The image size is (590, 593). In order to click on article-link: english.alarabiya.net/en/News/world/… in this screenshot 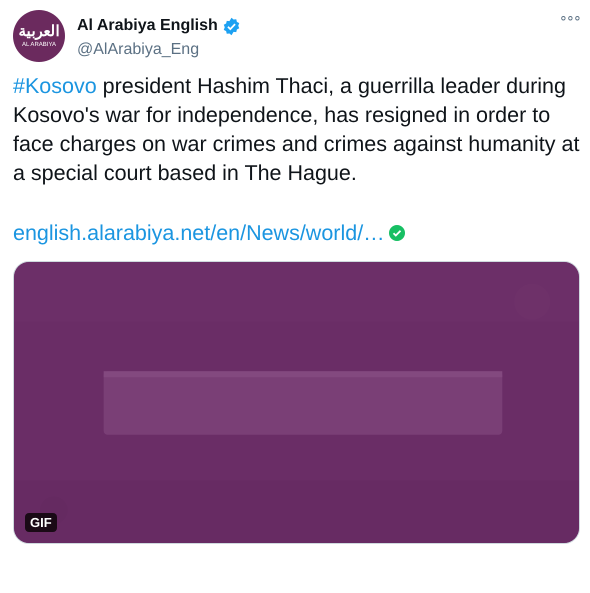, I will do `click(199, 233)`.